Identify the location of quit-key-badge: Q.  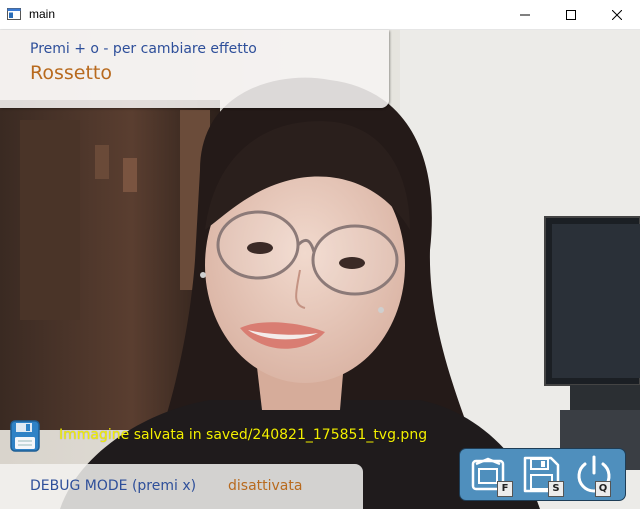
(603, 489).